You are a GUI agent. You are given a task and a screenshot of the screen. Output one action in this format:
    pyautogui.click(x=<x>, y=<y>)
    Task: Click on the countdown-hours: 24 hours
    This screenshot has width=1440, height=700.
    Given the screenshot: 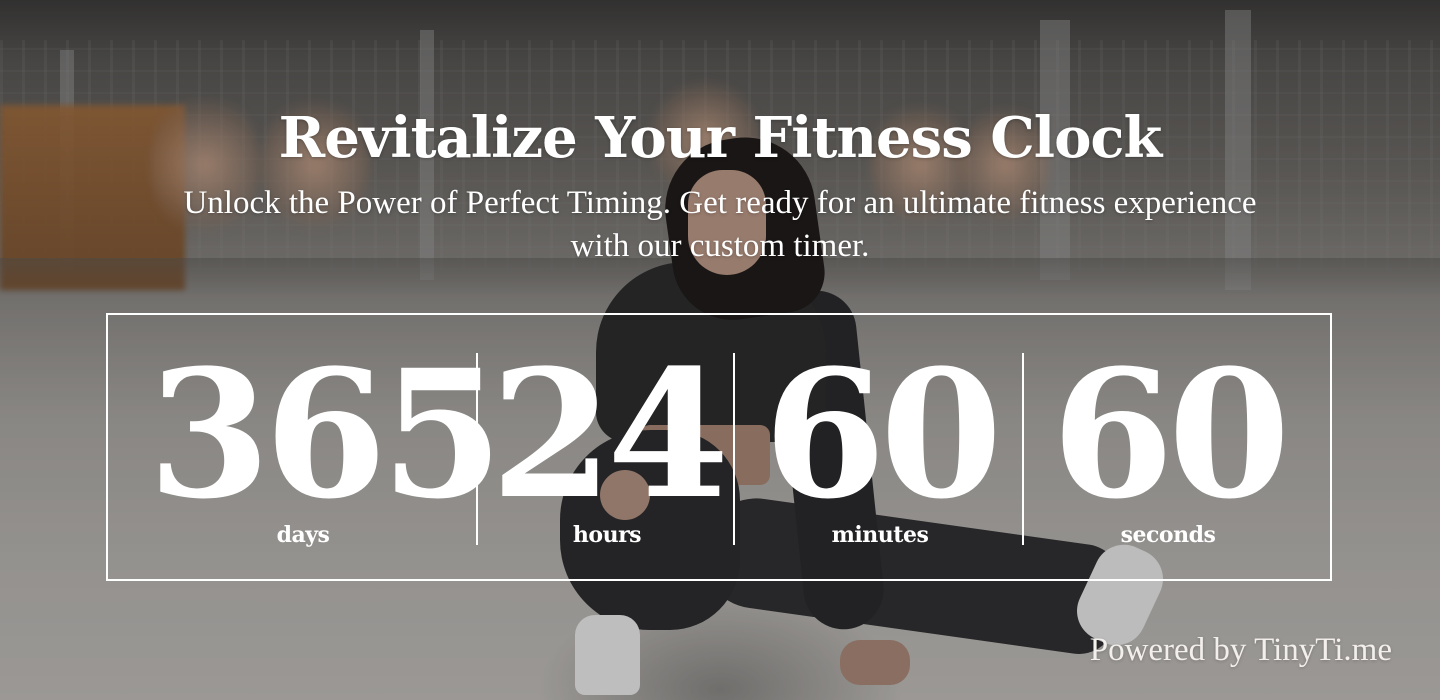 What is the action you would take?
    pyautogui.click(x=607, y=447)
    